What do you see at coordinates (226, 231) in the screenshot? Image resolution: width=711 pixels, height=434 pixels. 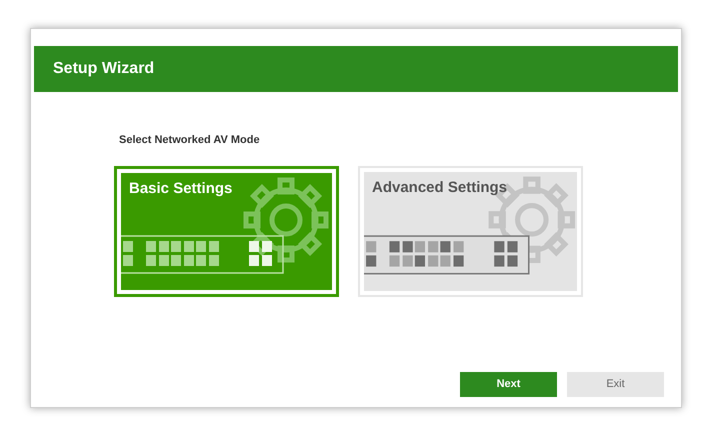 I see `mode-card: Basic Settings` at bounding box center [226, 231].